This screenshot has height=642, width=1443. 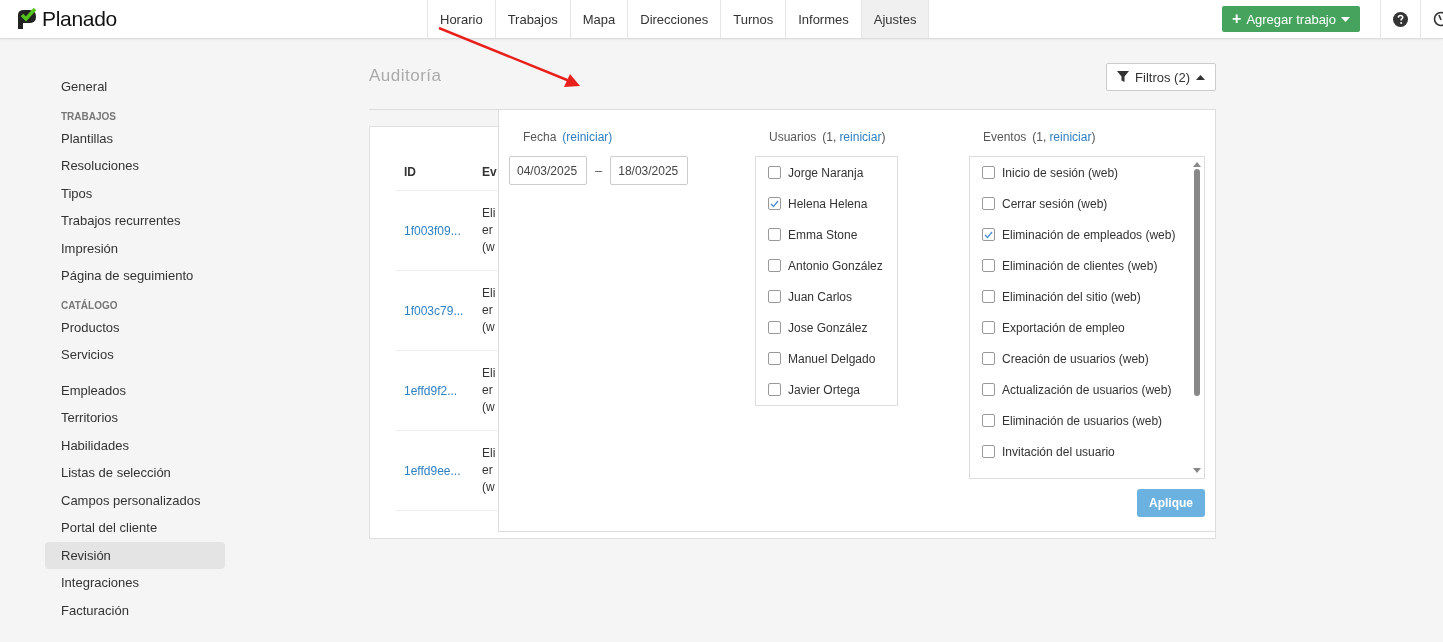 I want to click on option-label: Javier Ortega, so click(x=824, y=389).